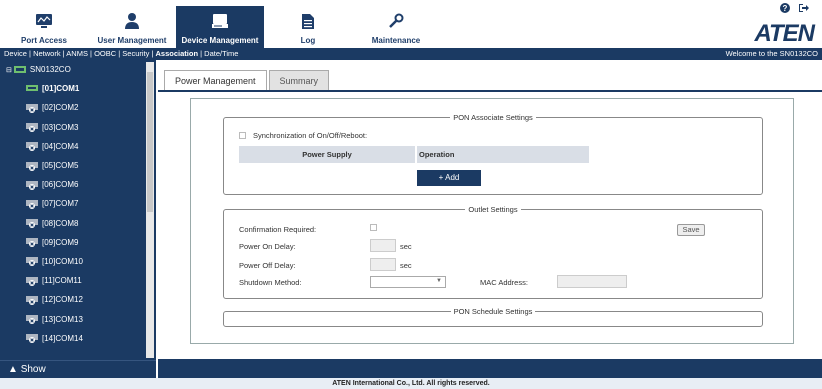 This screenshot has width=822, height=389. Describe the element at coordinates (493, 317) in the screenshot. I see `pon-schedule-group: PON Schedule Settings` at that location.